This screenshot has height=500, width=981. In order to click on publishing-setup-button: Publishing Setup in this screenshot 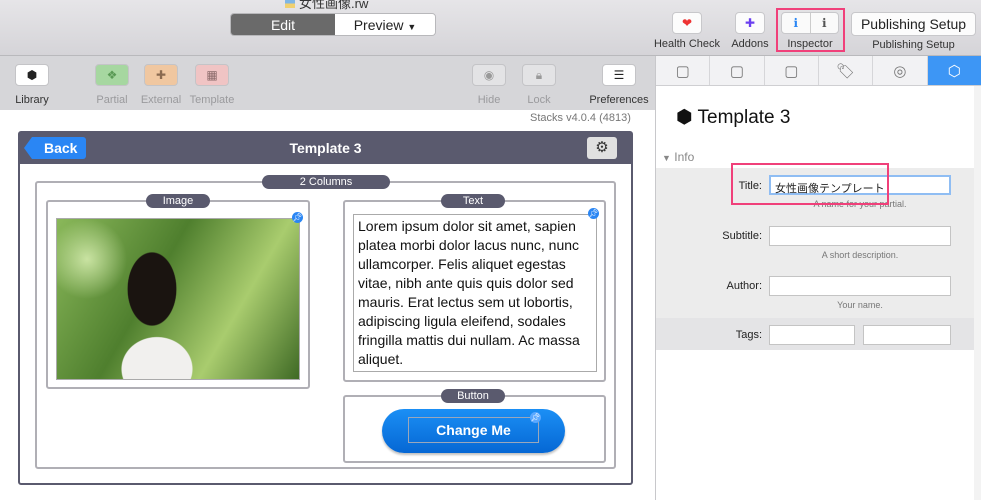, I will do `click(913, 24)`.